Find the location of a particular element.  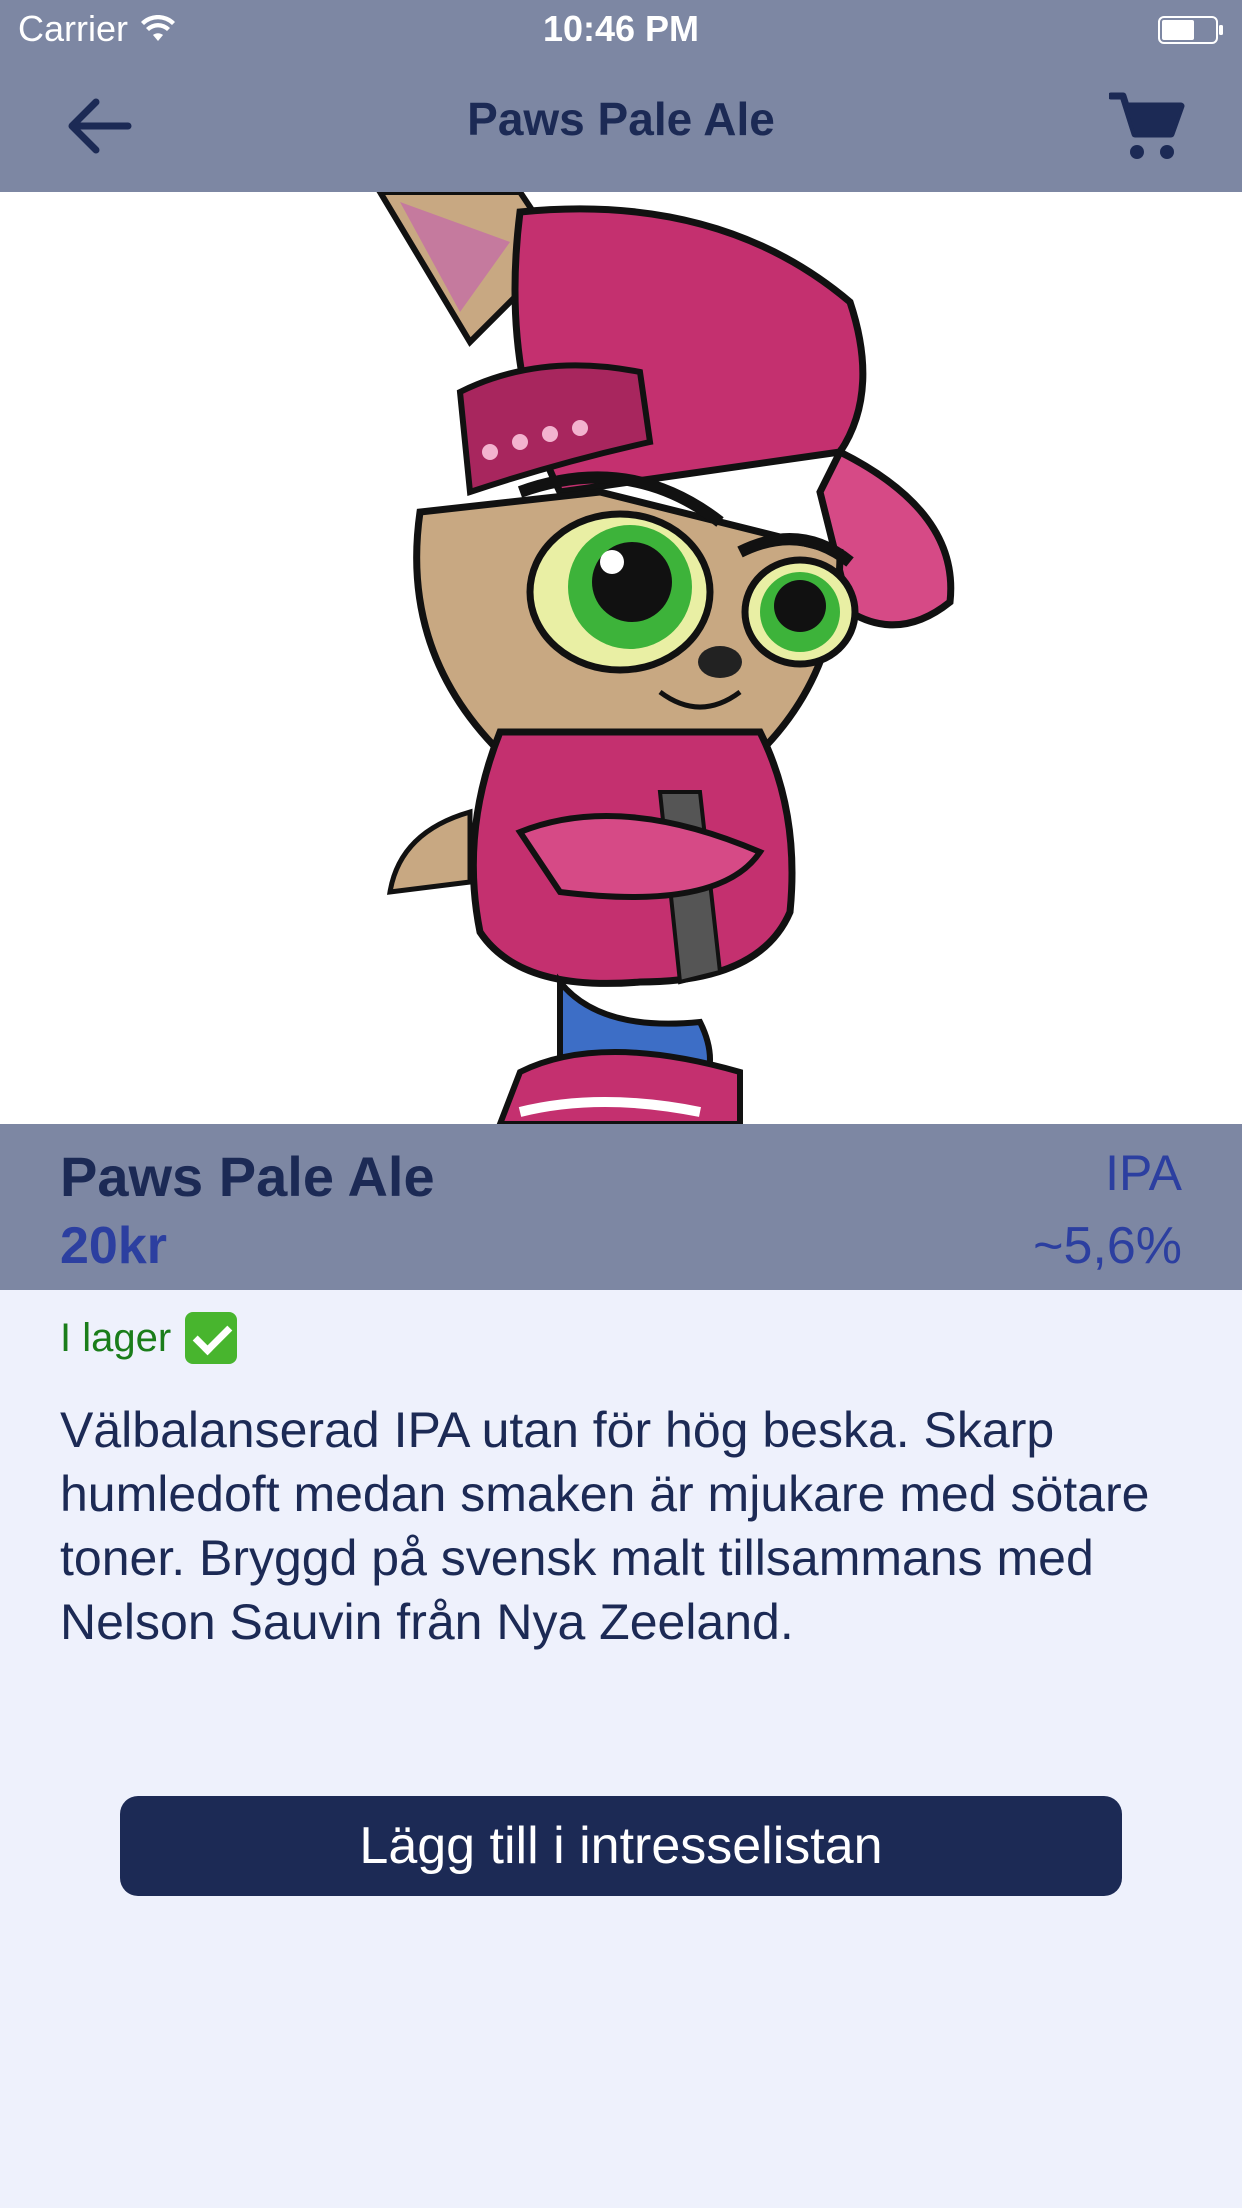

product-info-band: Paws Pale Ale 20kr IPA ~5,6% is located at coordinates (621, 1207).